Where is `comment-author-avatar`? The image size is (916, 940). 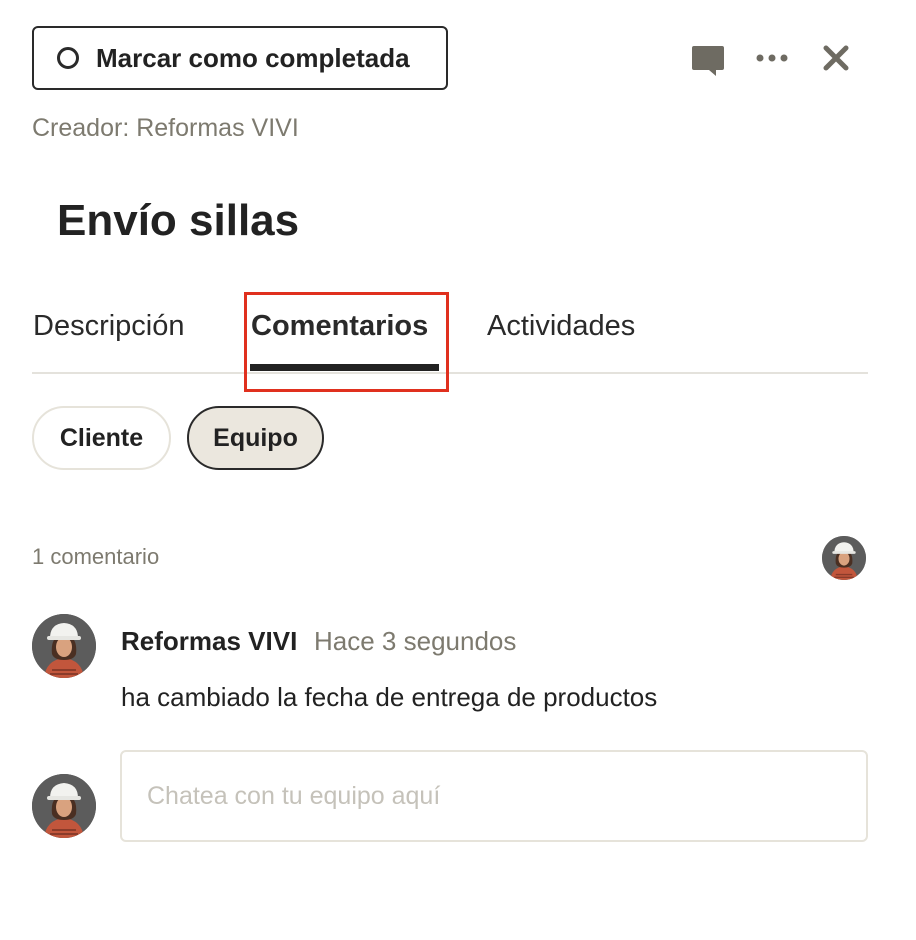 comment-author-avatar is located at coordinates (64, 646).